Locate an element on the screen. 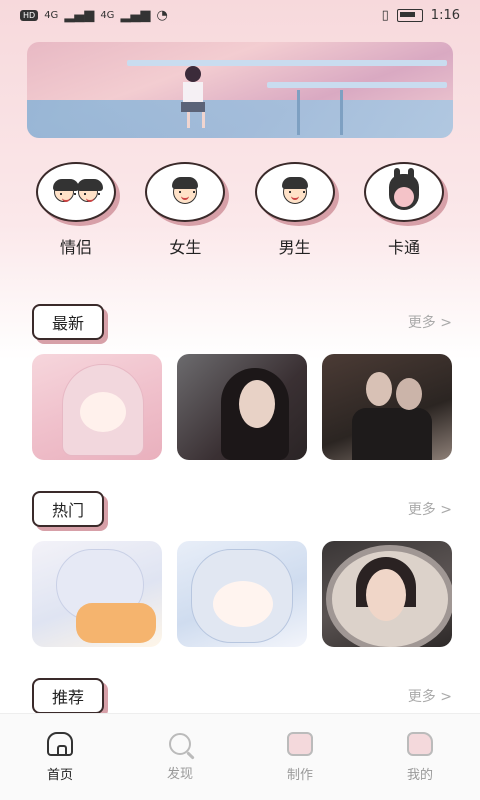 This screenshot has width=480, height=800. tab-home: 首页 is located at coordinates (60, 757).